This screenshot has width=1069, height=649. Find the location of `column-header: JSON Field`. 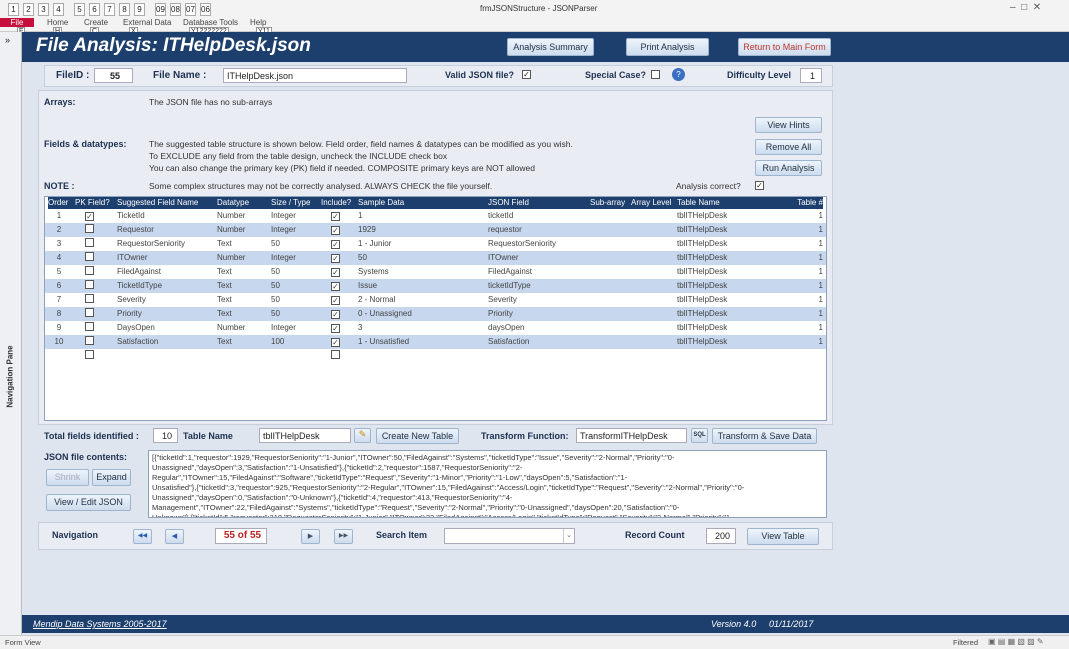

column-header: JSON Field is located at coordinates (539, 203).